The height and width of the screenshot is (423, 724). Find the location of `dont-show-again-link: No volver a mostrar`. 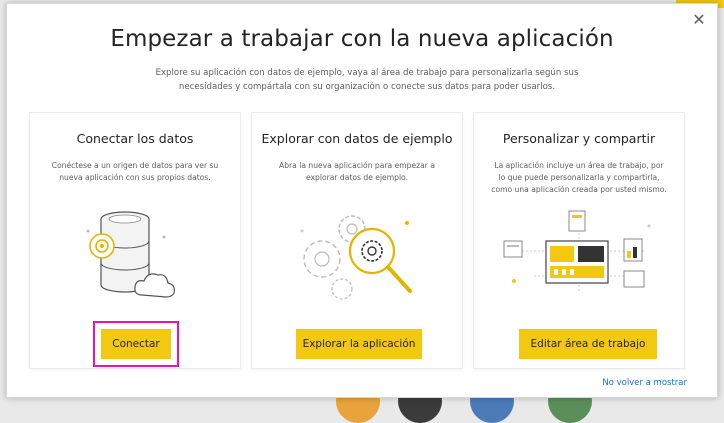

dont-show-again-link: No volver a mostrar is located at coordinates (644, 383).